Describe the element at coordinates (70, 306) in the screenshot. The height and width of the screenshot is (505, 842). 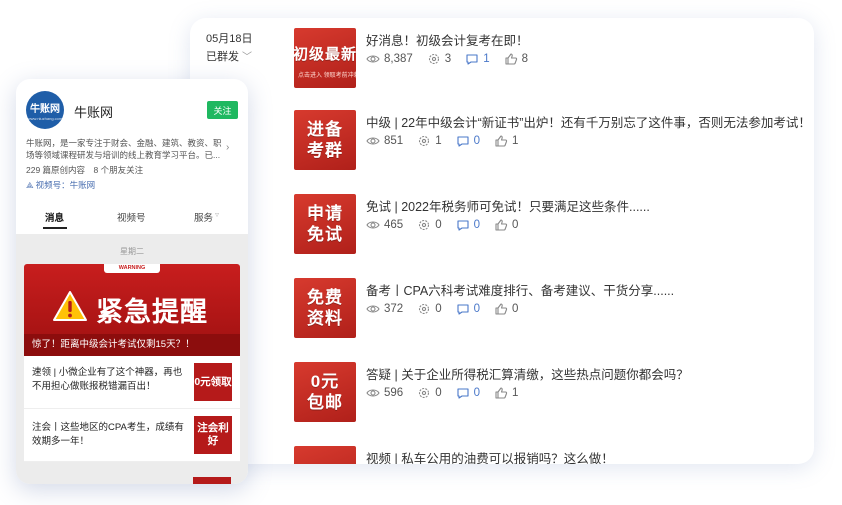
I see `warning-triangle-icon` at that location.